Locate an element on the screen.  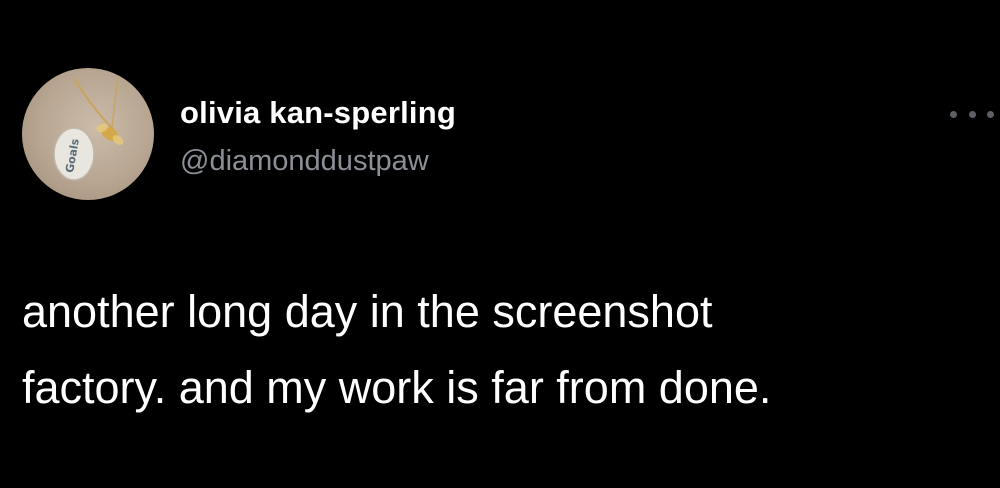
more-options-button is located at coordinates (972, 114).